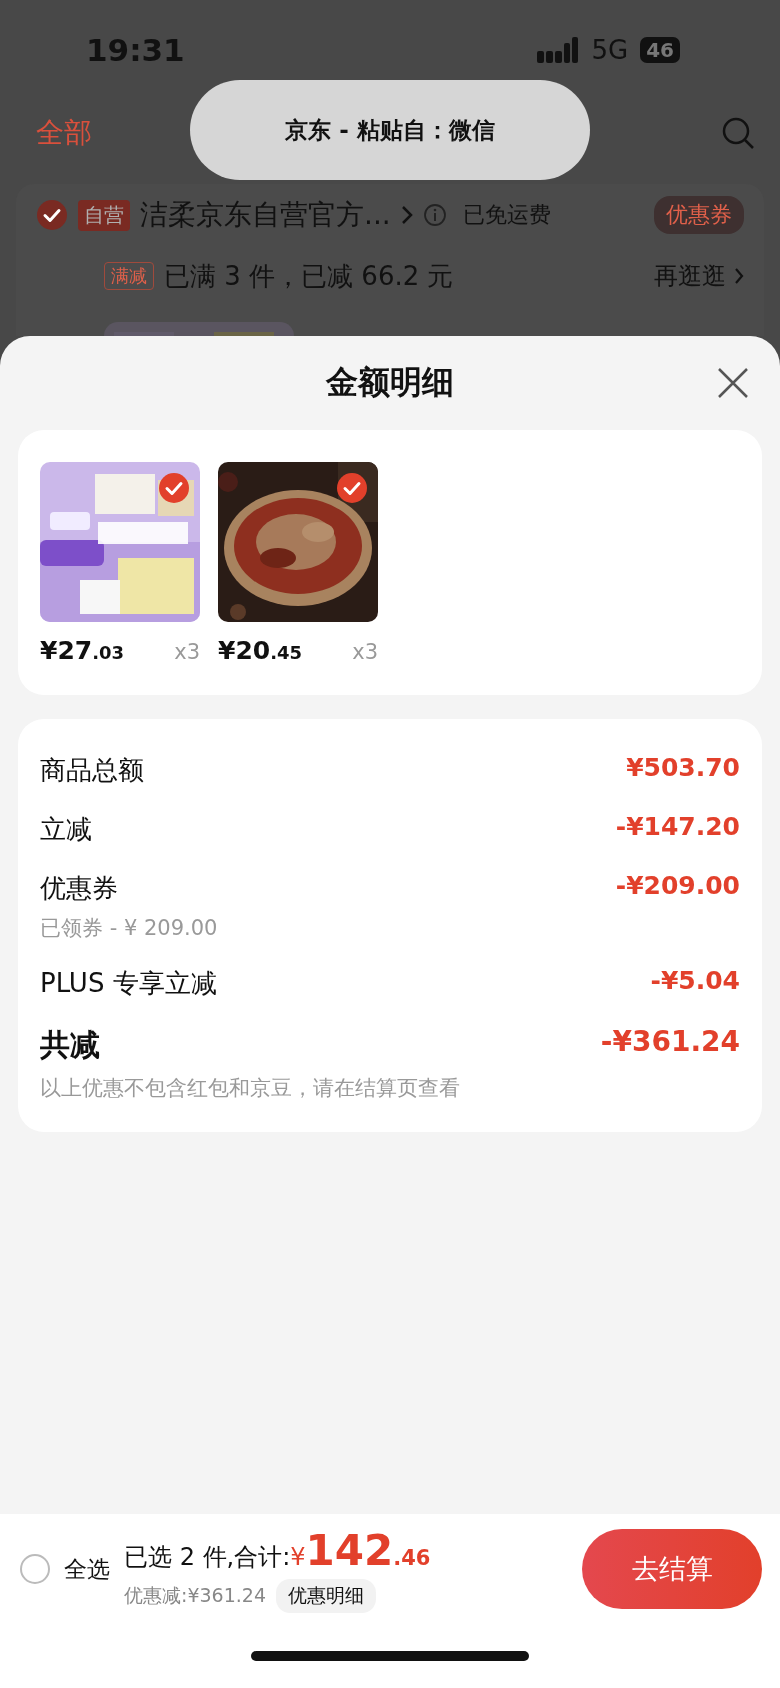 Image resolution: width=780 pixels, height=1688 pixels. Describe the element at coordinates (207, 1557) in the screenshot. I see `selected-summary: 已选 2 件,合计:` at that location.